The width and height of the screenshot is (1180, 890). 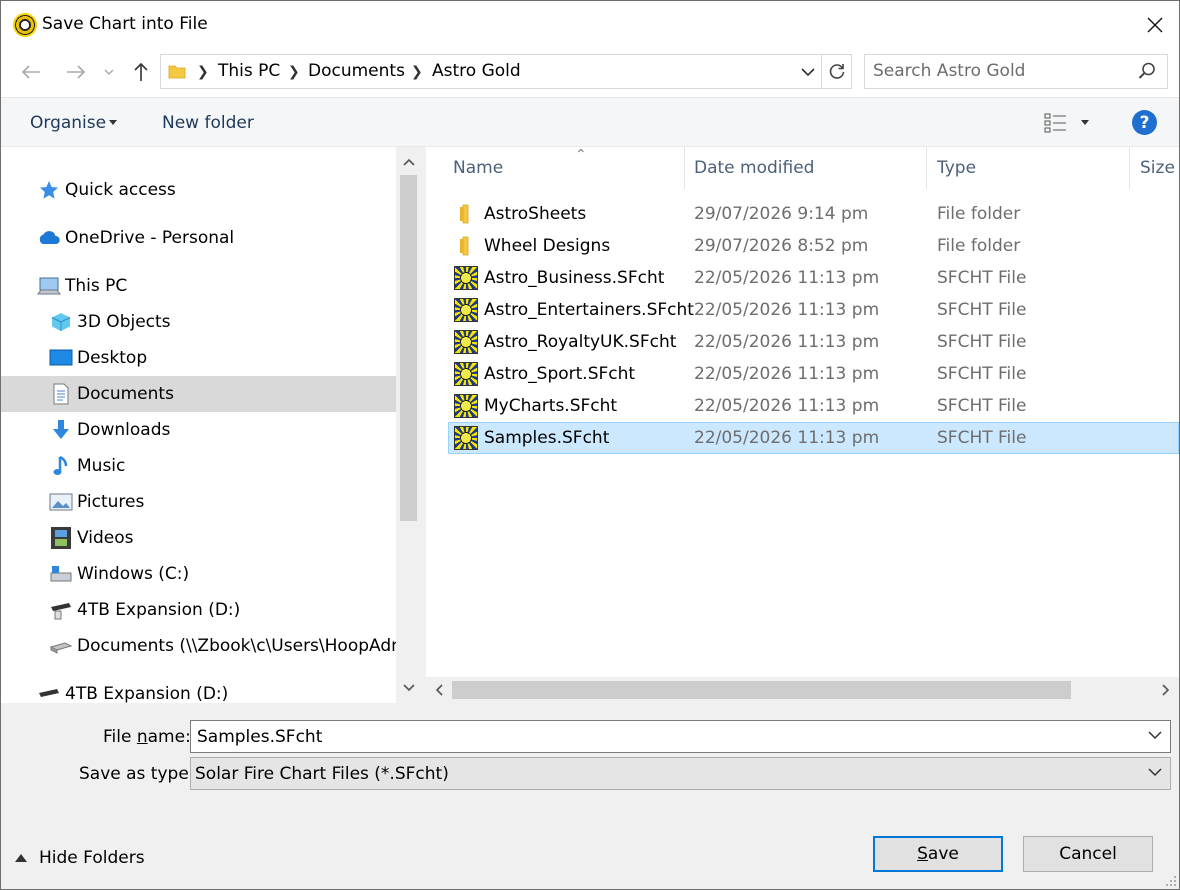 I want to click on nav-item-music: Music, so click(x=222, y=466).